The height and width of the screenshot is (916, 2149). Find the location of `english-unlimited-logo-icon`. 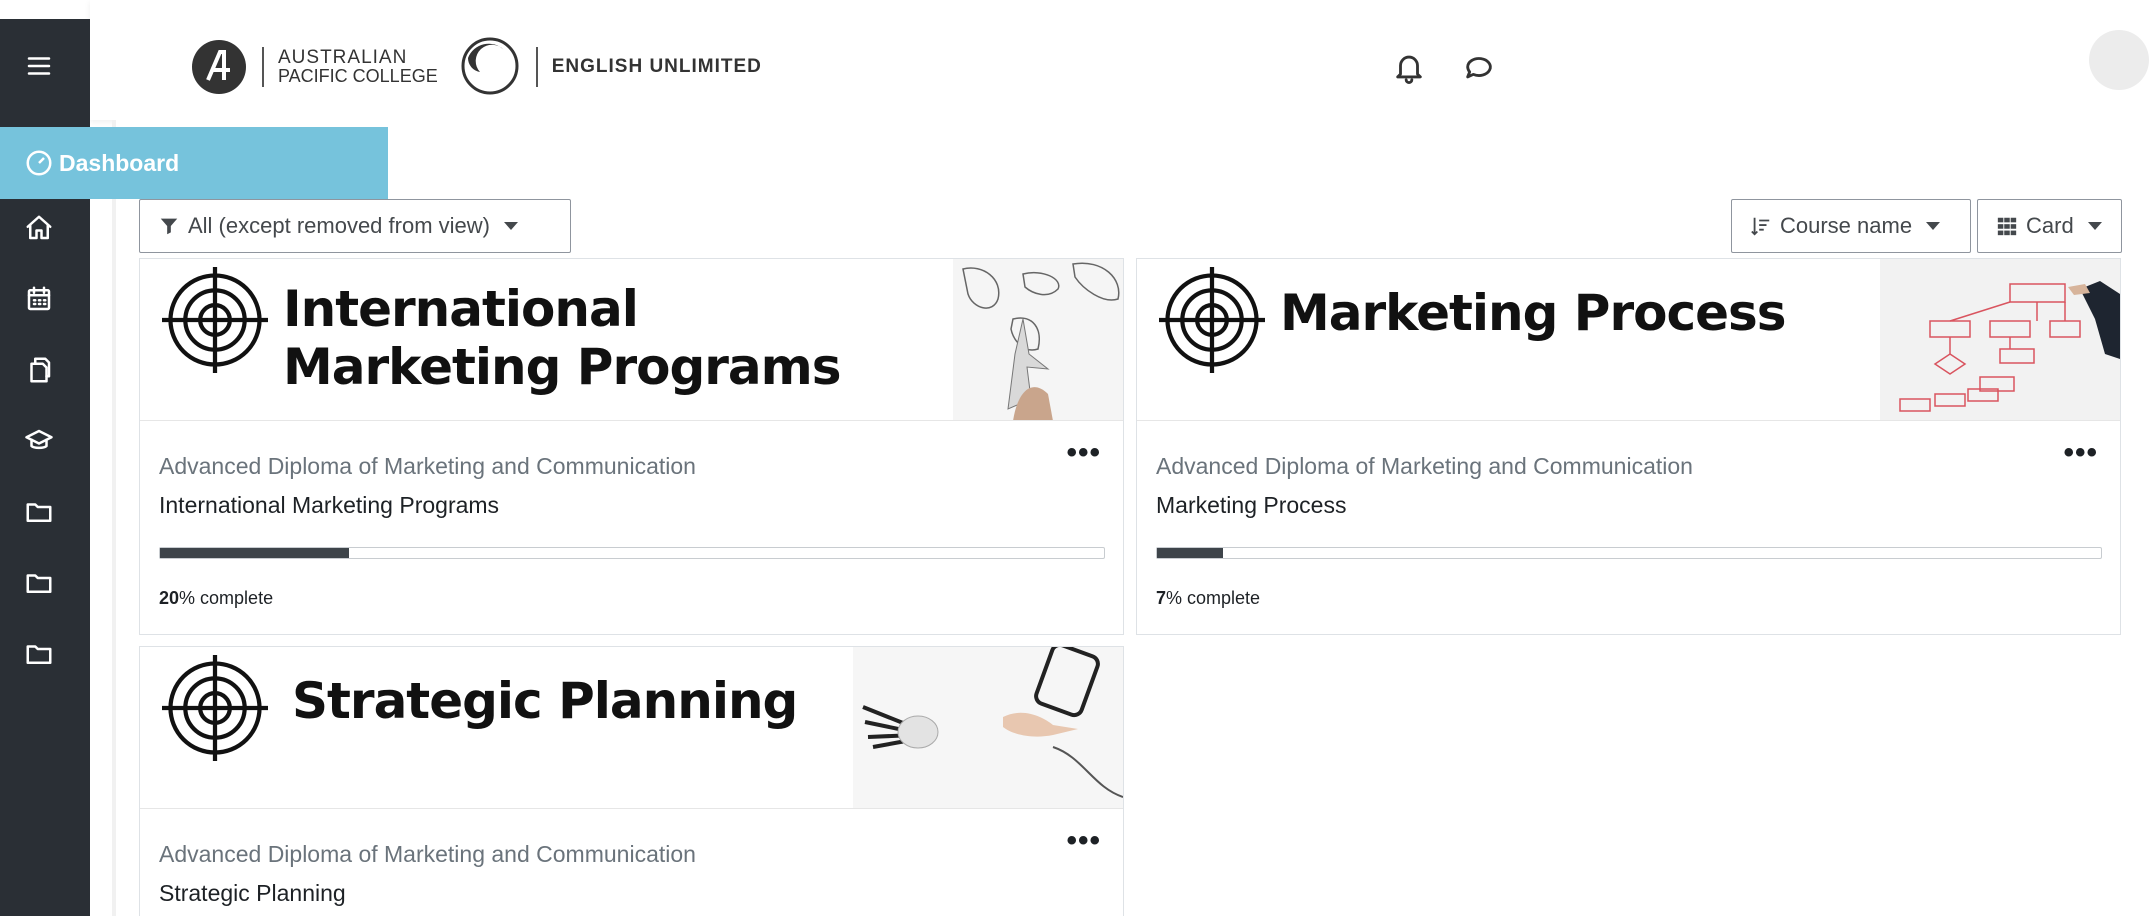

english-unlimited-logo-icon is located at coordinates (490, 66).